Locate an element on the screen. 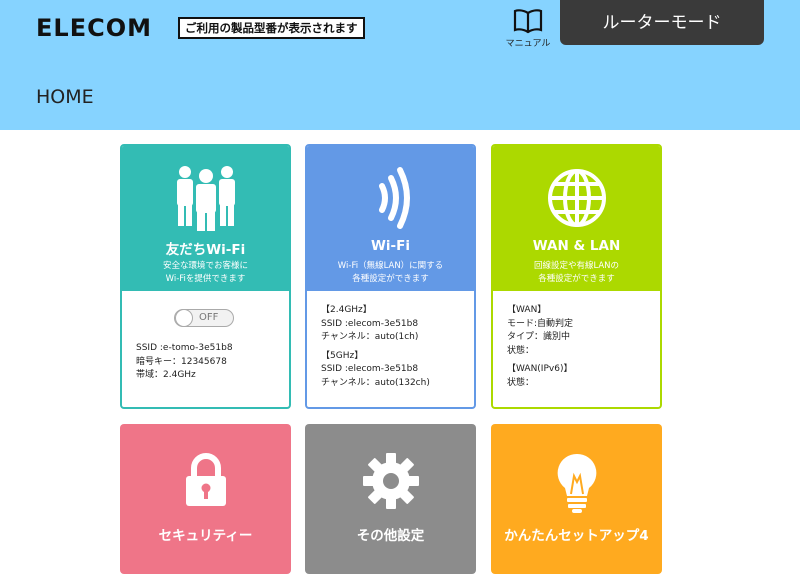 The width and height of the screenshot is (800, 582). wan-type: タイプ：識別中 is located at coordinates (539, 337).